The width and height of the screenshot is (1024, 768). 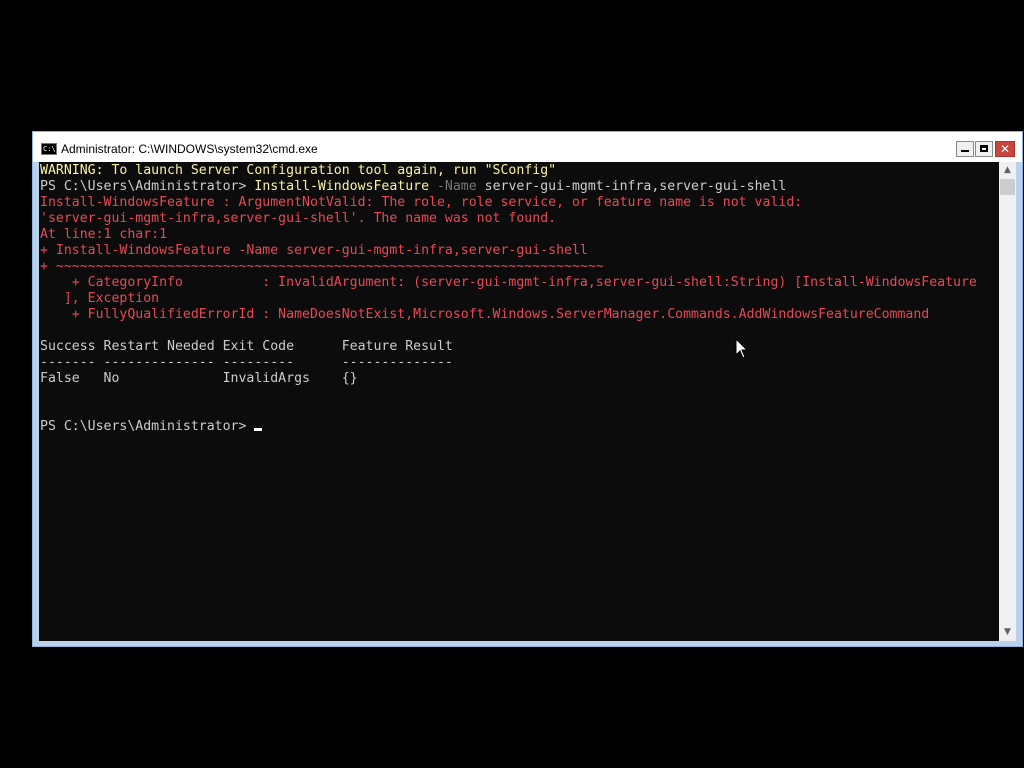 I want to click on error-line: ], Exception, so click(x=100, y=298).